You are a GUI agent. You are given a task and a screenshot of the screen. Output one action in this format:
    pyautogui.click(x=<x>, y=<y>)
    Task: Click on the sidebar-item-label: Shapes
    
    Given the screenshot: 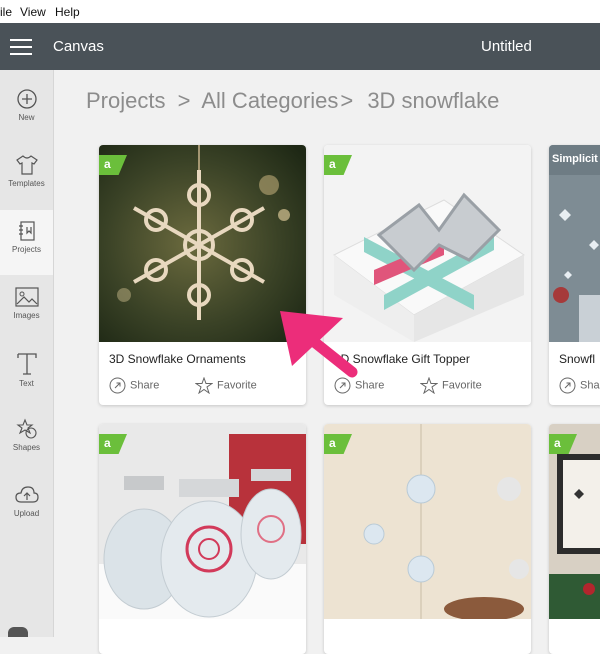 What is the action you would take?
    pyautogui.click(x=26, y=447)
    